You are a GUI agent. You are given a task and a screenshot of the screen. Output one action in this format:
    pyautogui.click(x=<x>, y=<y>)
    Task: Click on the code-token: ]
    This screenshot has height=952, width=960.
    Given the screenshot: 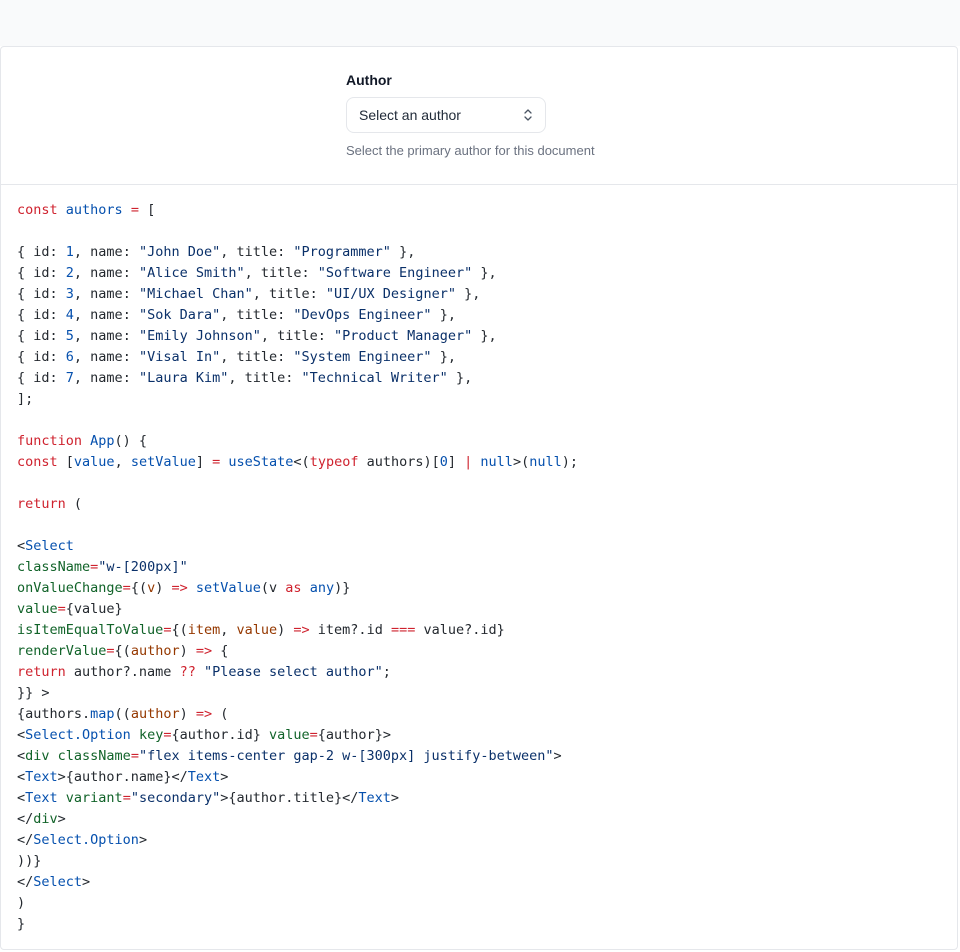 What is the action you would take?
    pyautogui.click(x=204, y=462)
    